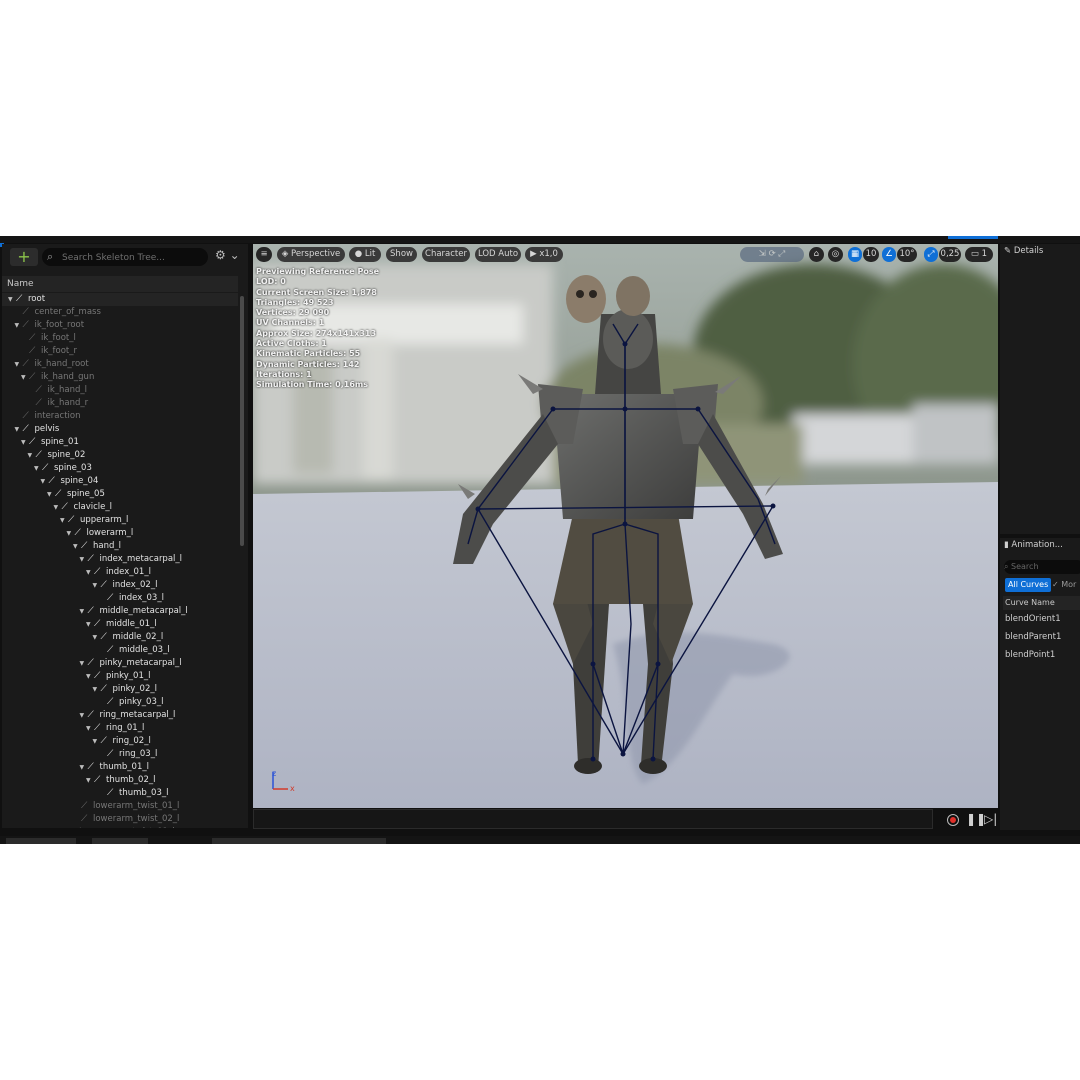 This screenshot has height=1080, width=1080. What do you see at coordinates (58, 338) in the screenshot?
I see `bone-label: ik_foot_l` at bounding box center [58, 338].